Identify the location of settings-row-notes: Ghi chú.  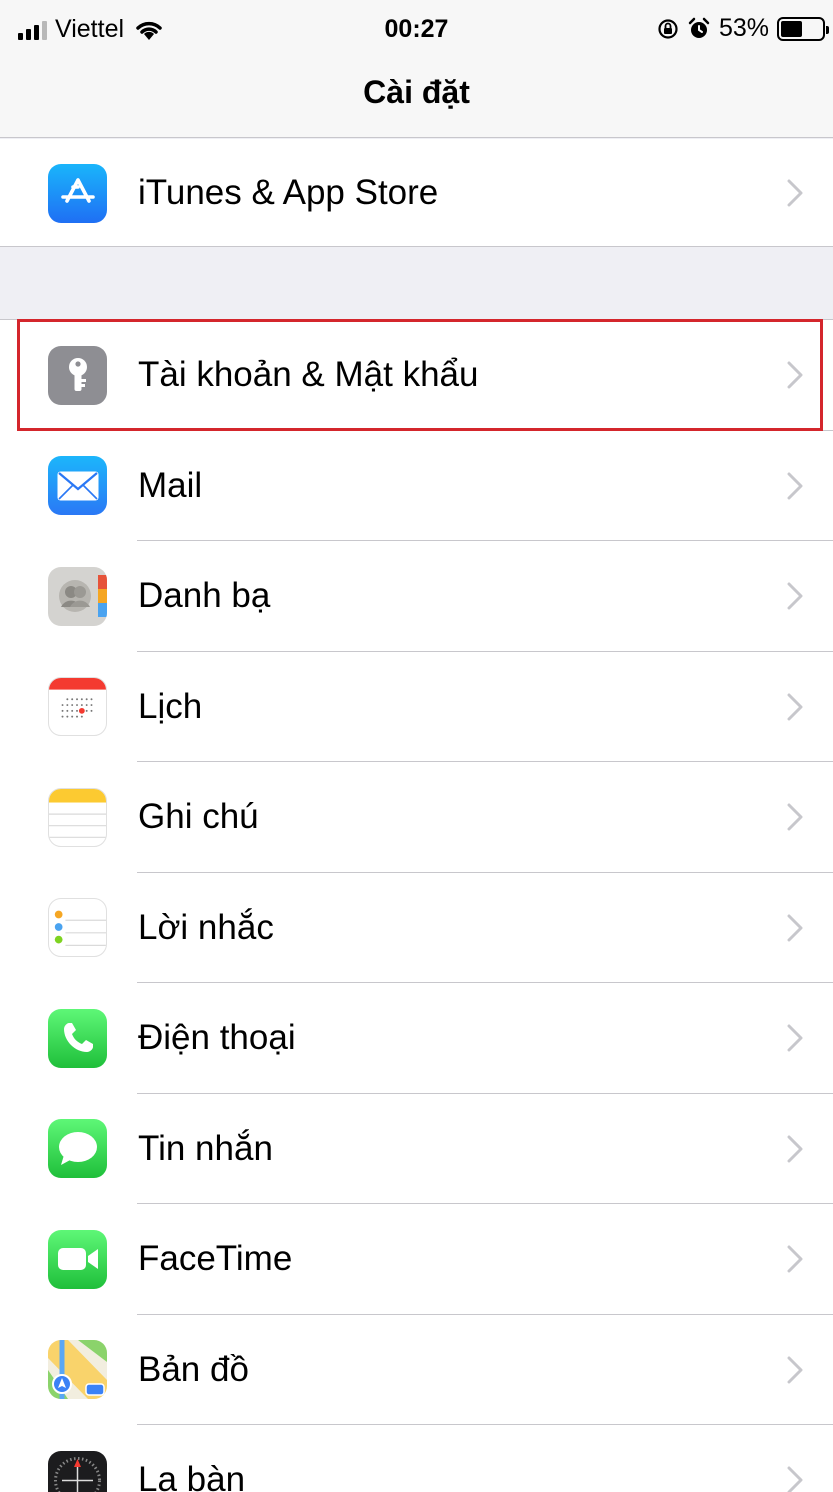
(416, 817).